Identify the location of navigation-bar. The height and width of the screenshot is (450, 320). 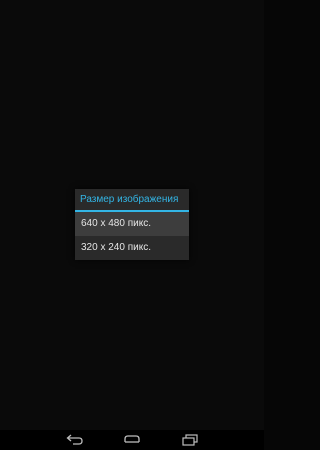
(132, 440).